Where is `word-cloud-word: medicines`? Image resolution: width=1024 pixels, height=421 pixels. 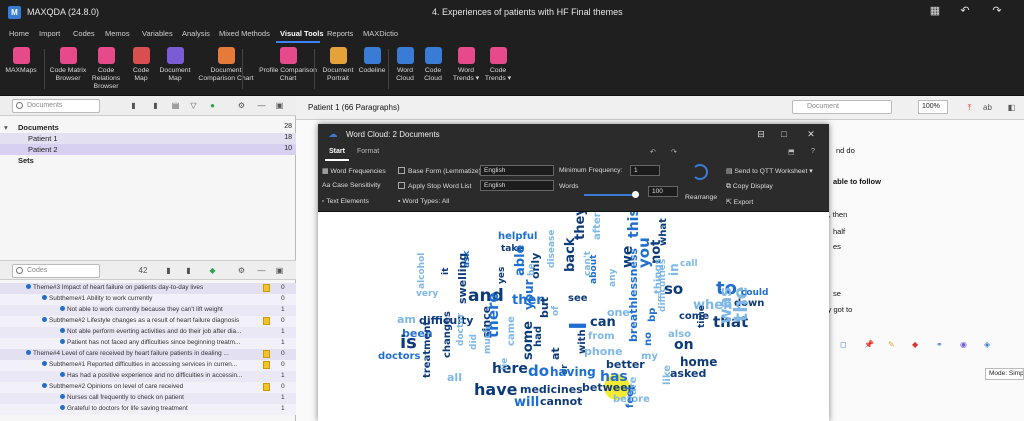 word-cloud-word: medicines is located at coordinates (551, 389).